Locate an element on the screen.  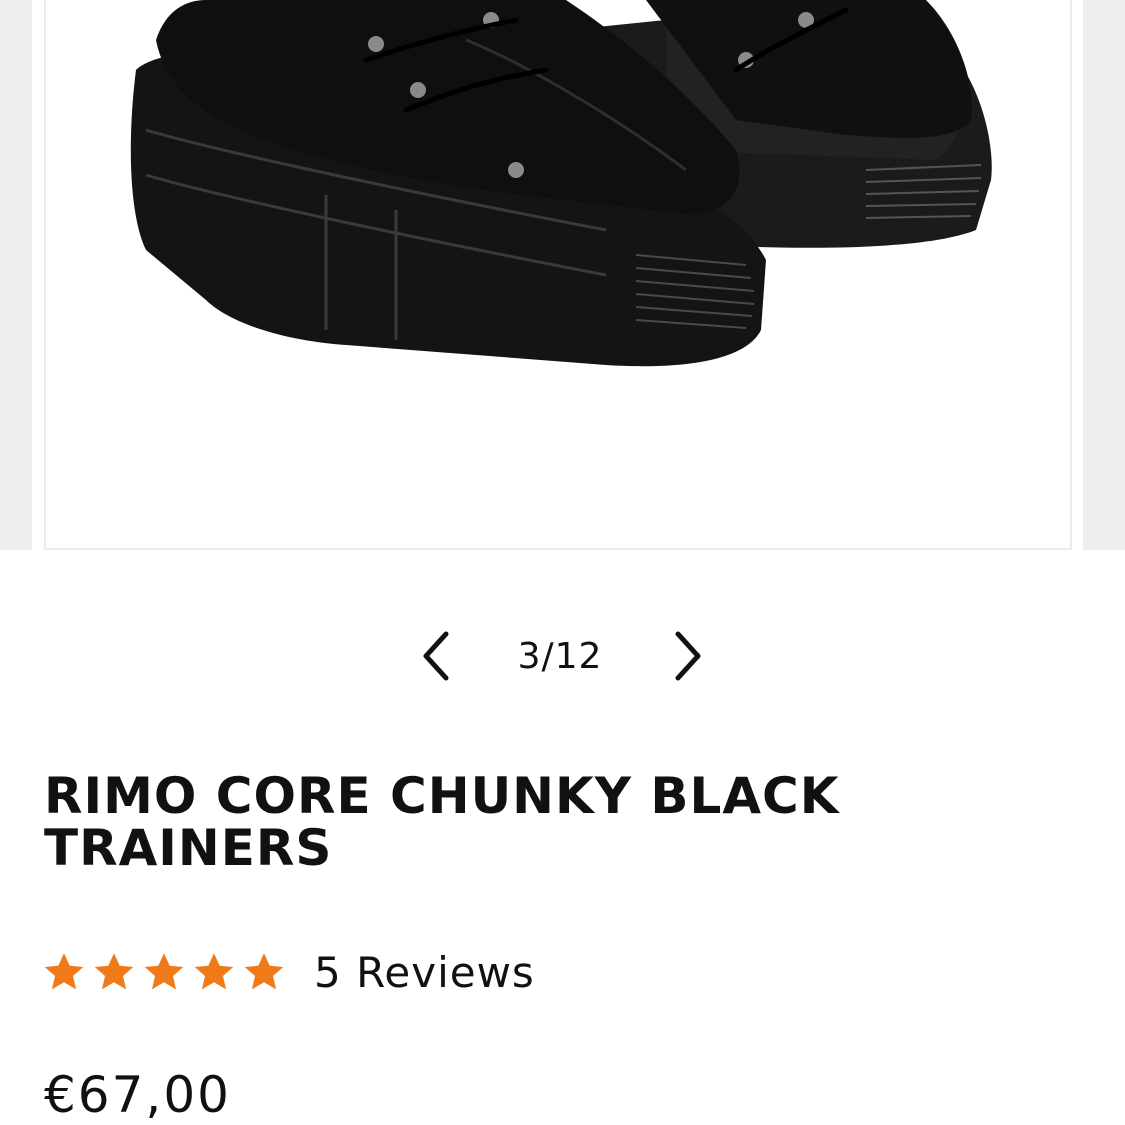
chevron-right-icon is located at coordinates (688, 656).